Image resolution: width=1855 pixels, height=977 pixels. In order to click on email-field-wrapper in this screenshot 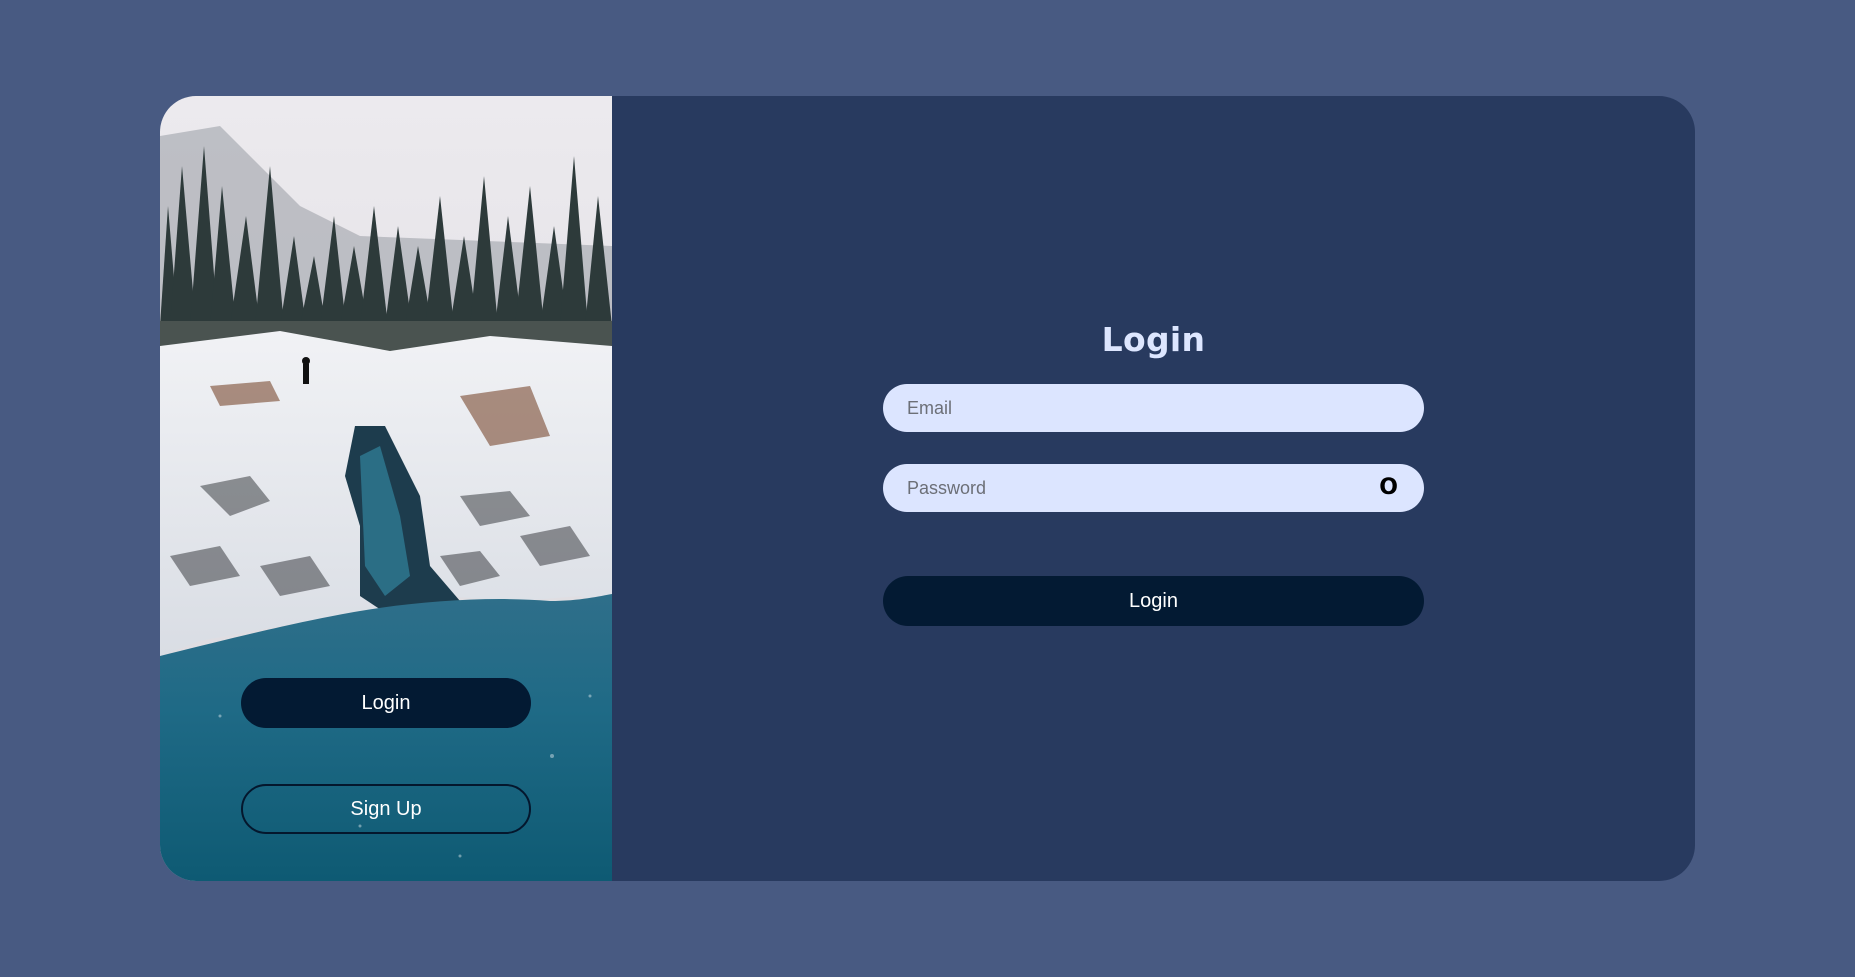, I will do `click(1153, 408)`.